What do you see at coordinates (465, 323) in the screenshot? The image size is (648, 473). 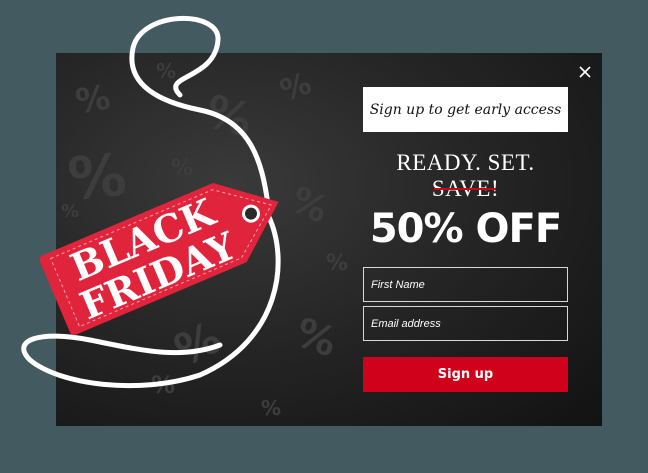 I see `email-field` at bounding box center [465, 323].